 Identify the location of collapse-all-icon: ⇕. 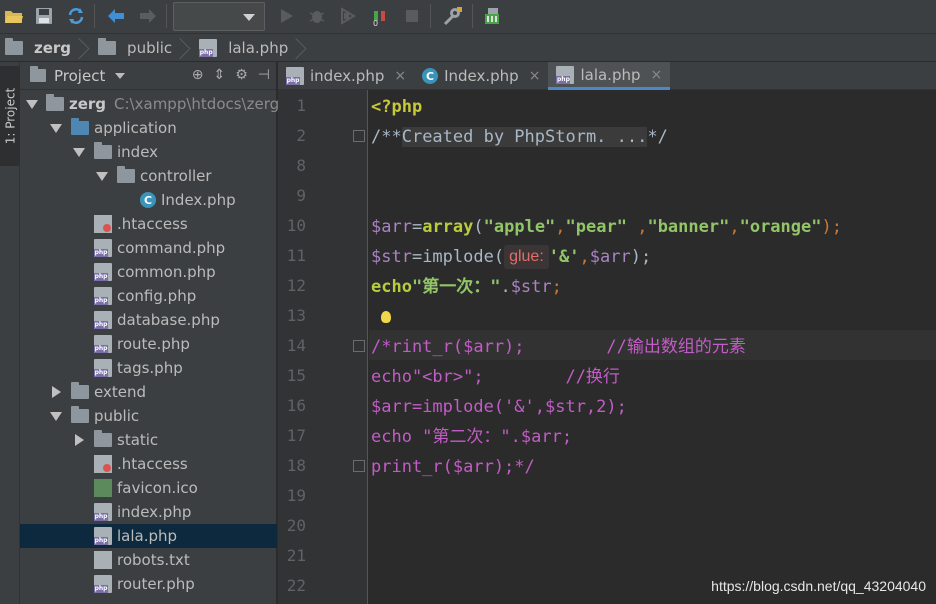
(220, 75).